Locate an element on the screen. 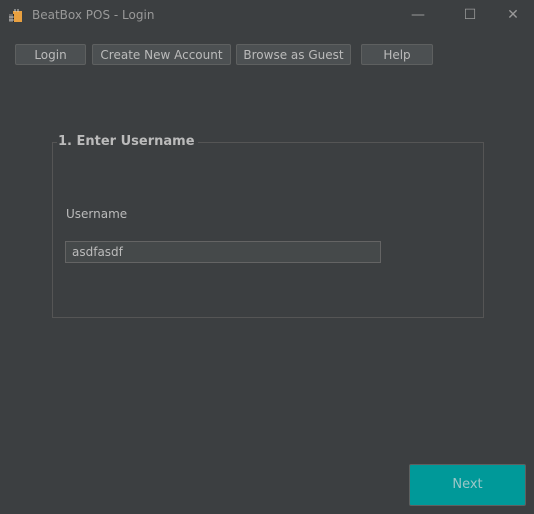 The width and height of the screenshot is (534, 514). window-title: BeatBox POS - Login is located at coordinates (93, 15).